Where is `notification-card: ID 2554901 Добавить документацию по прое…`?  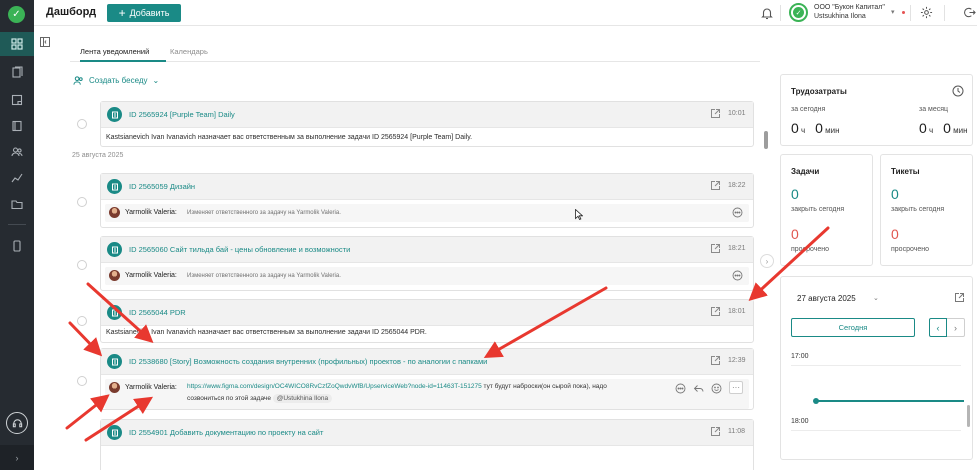
notification-card: ID 2554901 Добавить документацию по прое… is located at coordinates (427, 444).